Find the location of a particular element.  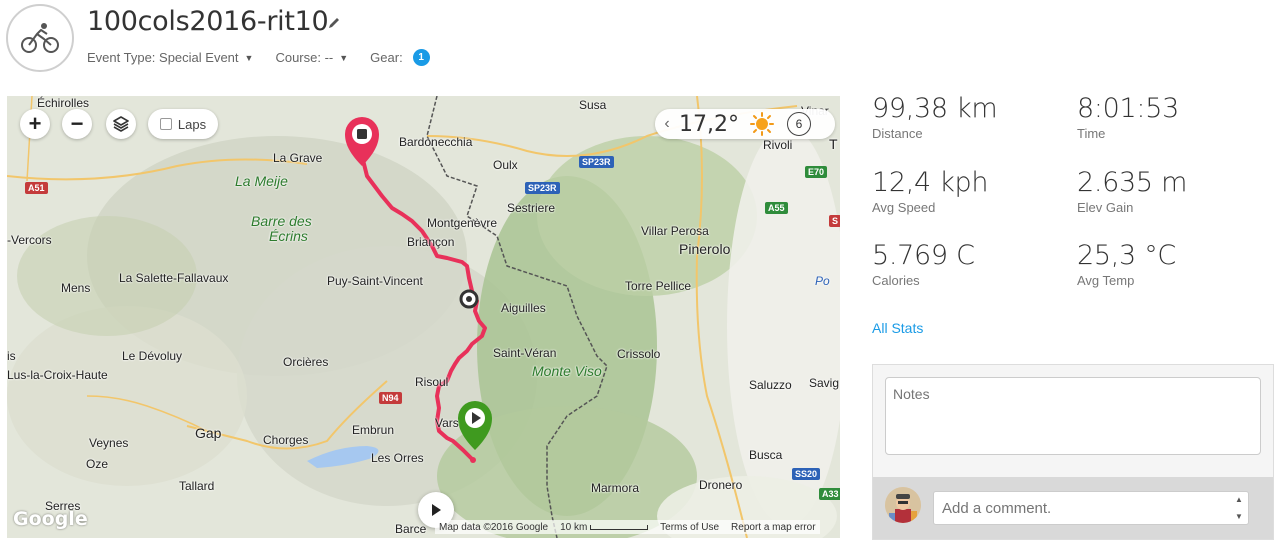

stat-calories-value: 5.769 C is located at coordinates (923, 255).